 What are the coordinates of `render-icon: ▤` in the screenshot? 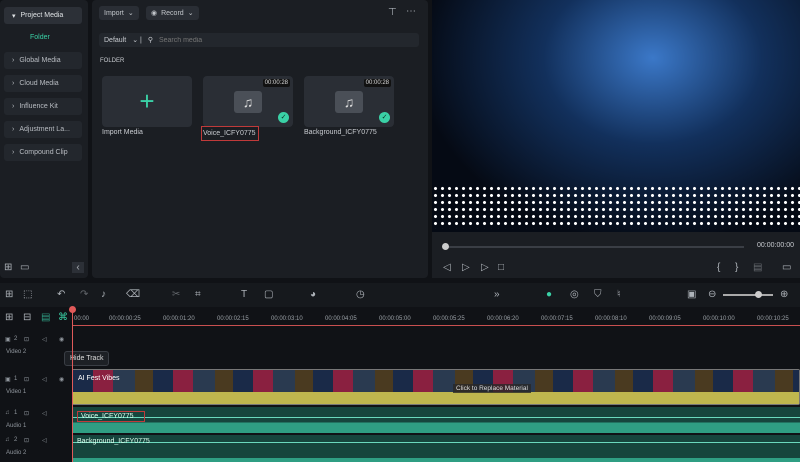 It's located at (757, 267).